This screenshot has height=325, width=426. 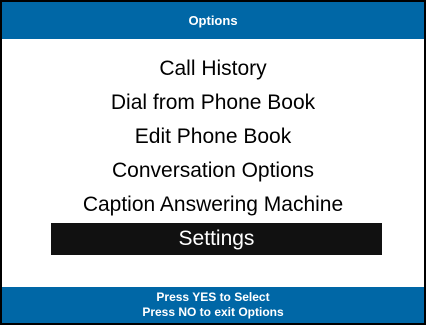 I want to click on menu-item-dial-from-phone-book: Dial from Phone Book, so click(x=213, y=103).